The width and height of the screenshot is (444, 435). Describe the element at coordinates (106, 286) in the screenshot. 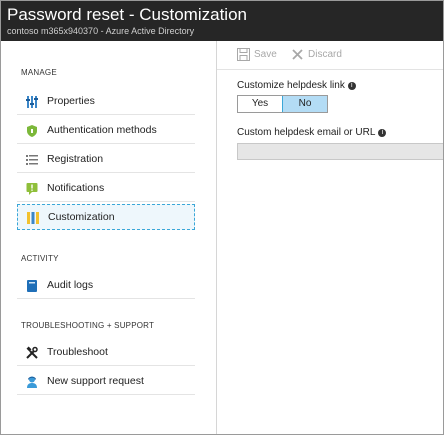

I see `sidebar-item-audit-logs: Audit logs` at that location.